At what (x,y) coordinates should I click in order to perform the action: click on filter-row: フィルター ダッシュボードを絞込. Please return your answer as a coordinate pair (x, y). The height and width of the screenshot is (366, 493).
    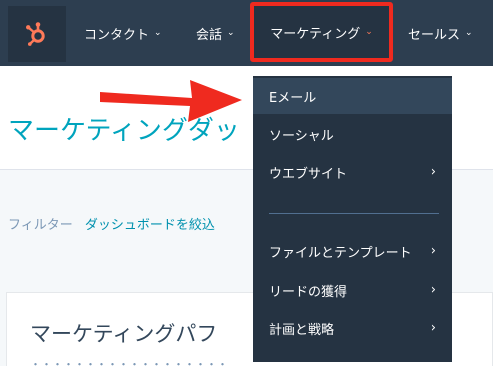
    Looking at the image, I should click on (111, 223).